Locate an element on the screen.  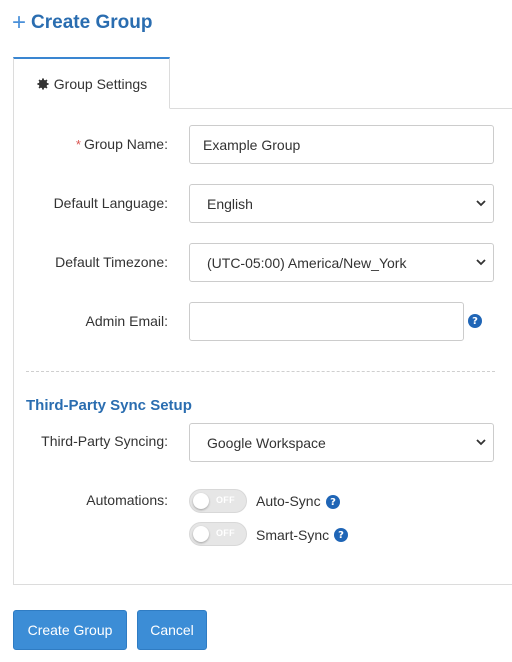
page-header: + Create Group is located at coordinates (82, 23).